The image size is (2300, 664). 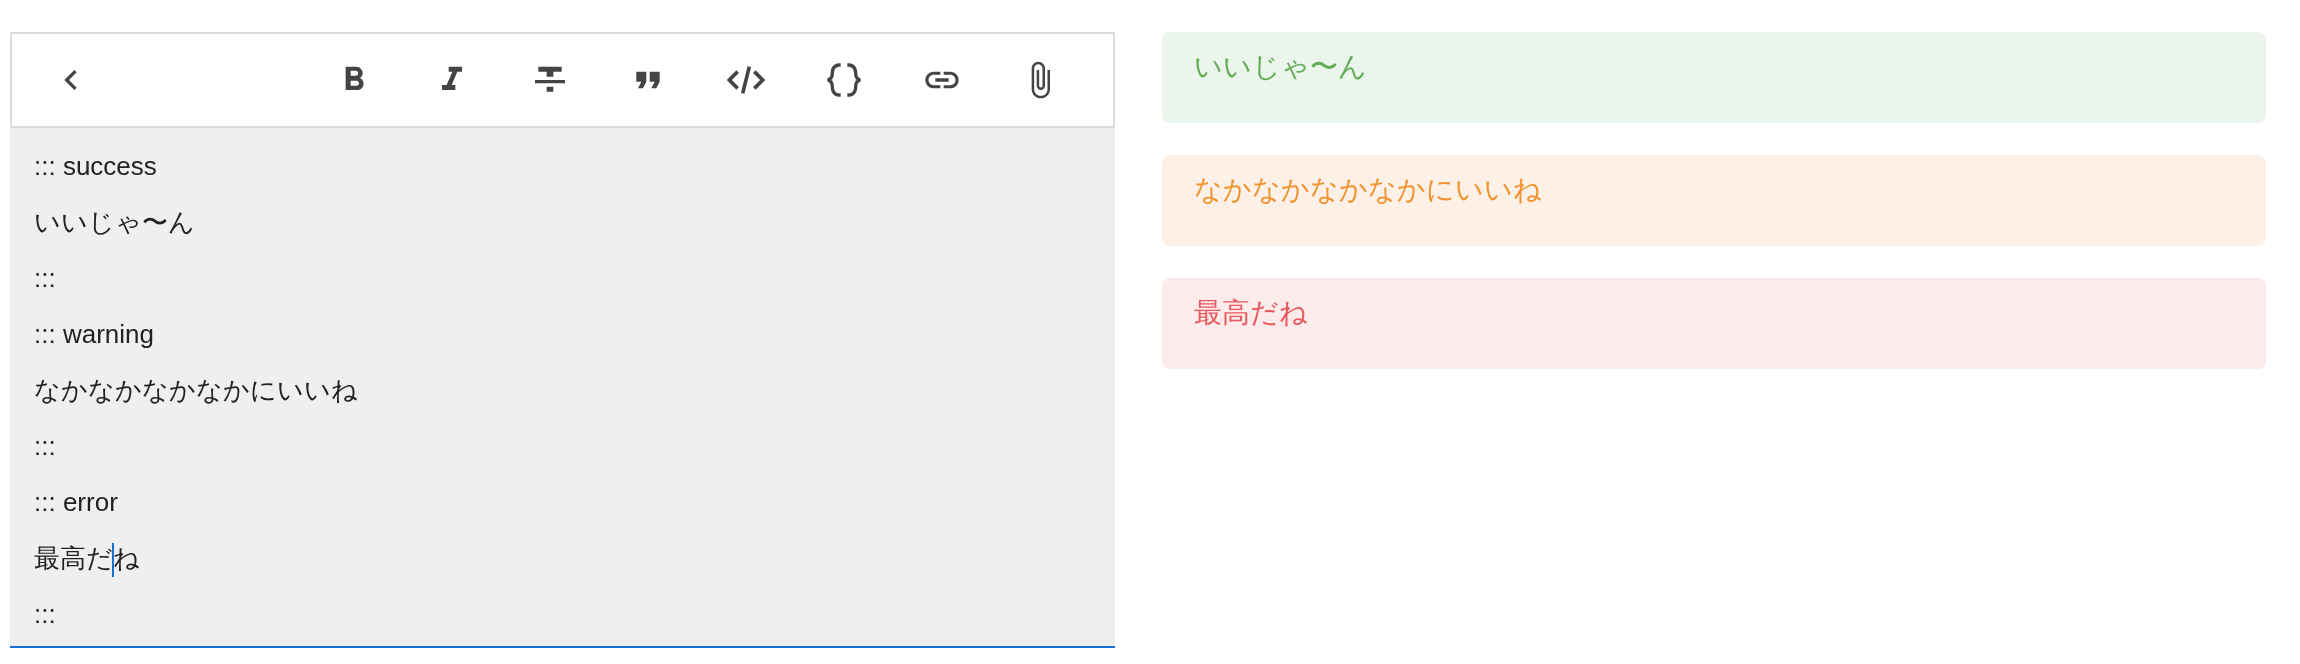 What do you see at coordinates (113, 560) in the screenshot?
I see `text-caret` at bounding box center [113, 560].